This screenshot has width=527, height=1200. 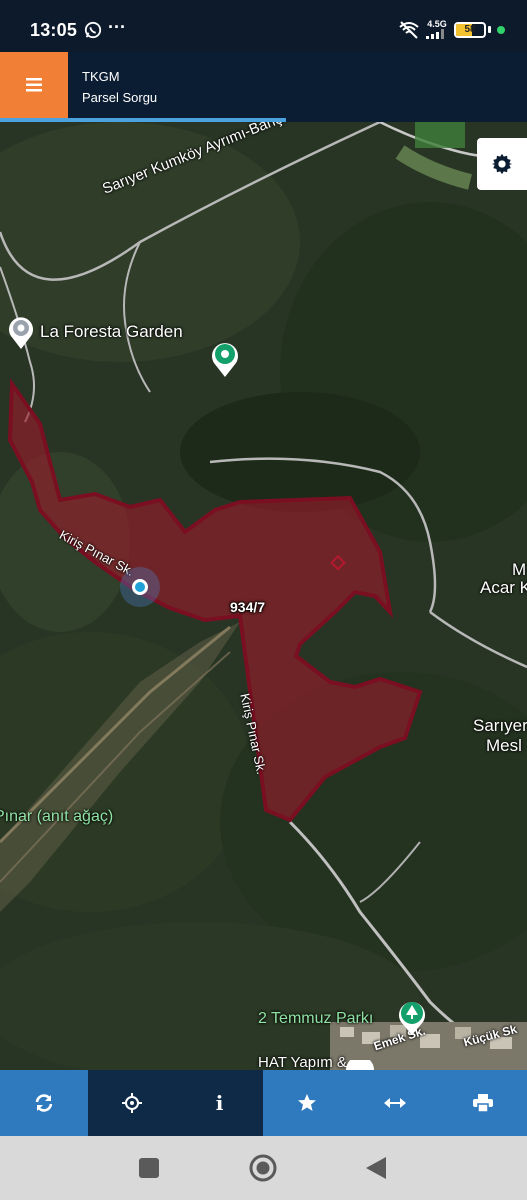 What do you see at coordinates (149, 1168) in the screenshot?
I see `recent-apps-icon` at bounding box center [149, 1168].